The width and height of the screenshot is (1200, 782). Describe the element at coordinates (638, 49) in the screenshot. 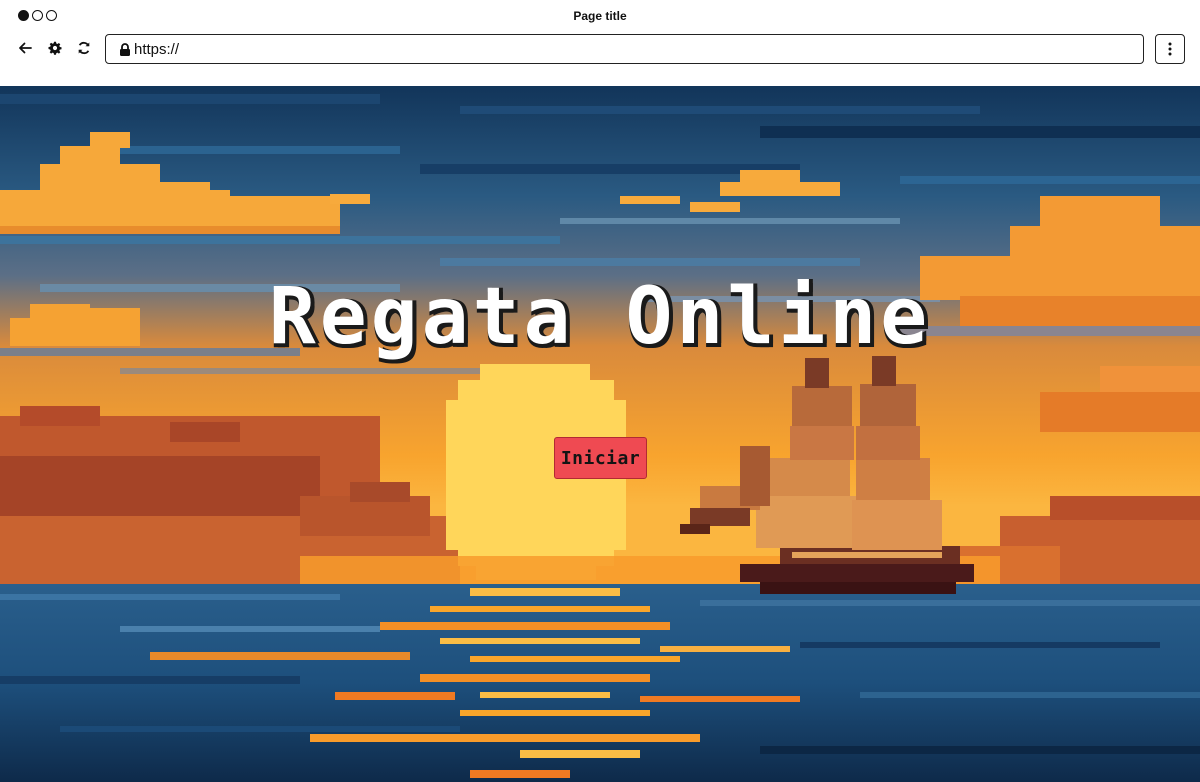

I see `url-input` at that location.